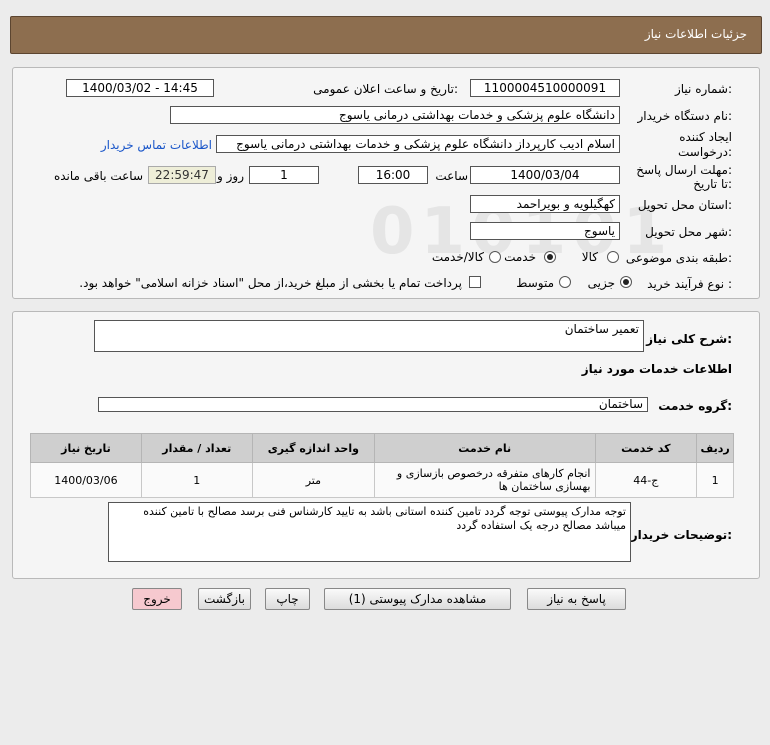 Image resolution: width=770 pixels, height=745 pixels. I want to click on announce-datetime-field: 1400/03/02 - 14:45, so click(140, 88).